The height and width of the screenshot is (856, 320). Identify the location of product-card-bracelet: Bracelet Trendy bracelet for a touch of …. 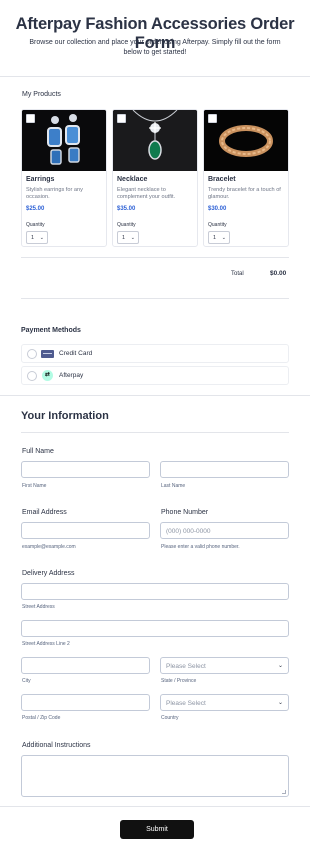
(246, 178).